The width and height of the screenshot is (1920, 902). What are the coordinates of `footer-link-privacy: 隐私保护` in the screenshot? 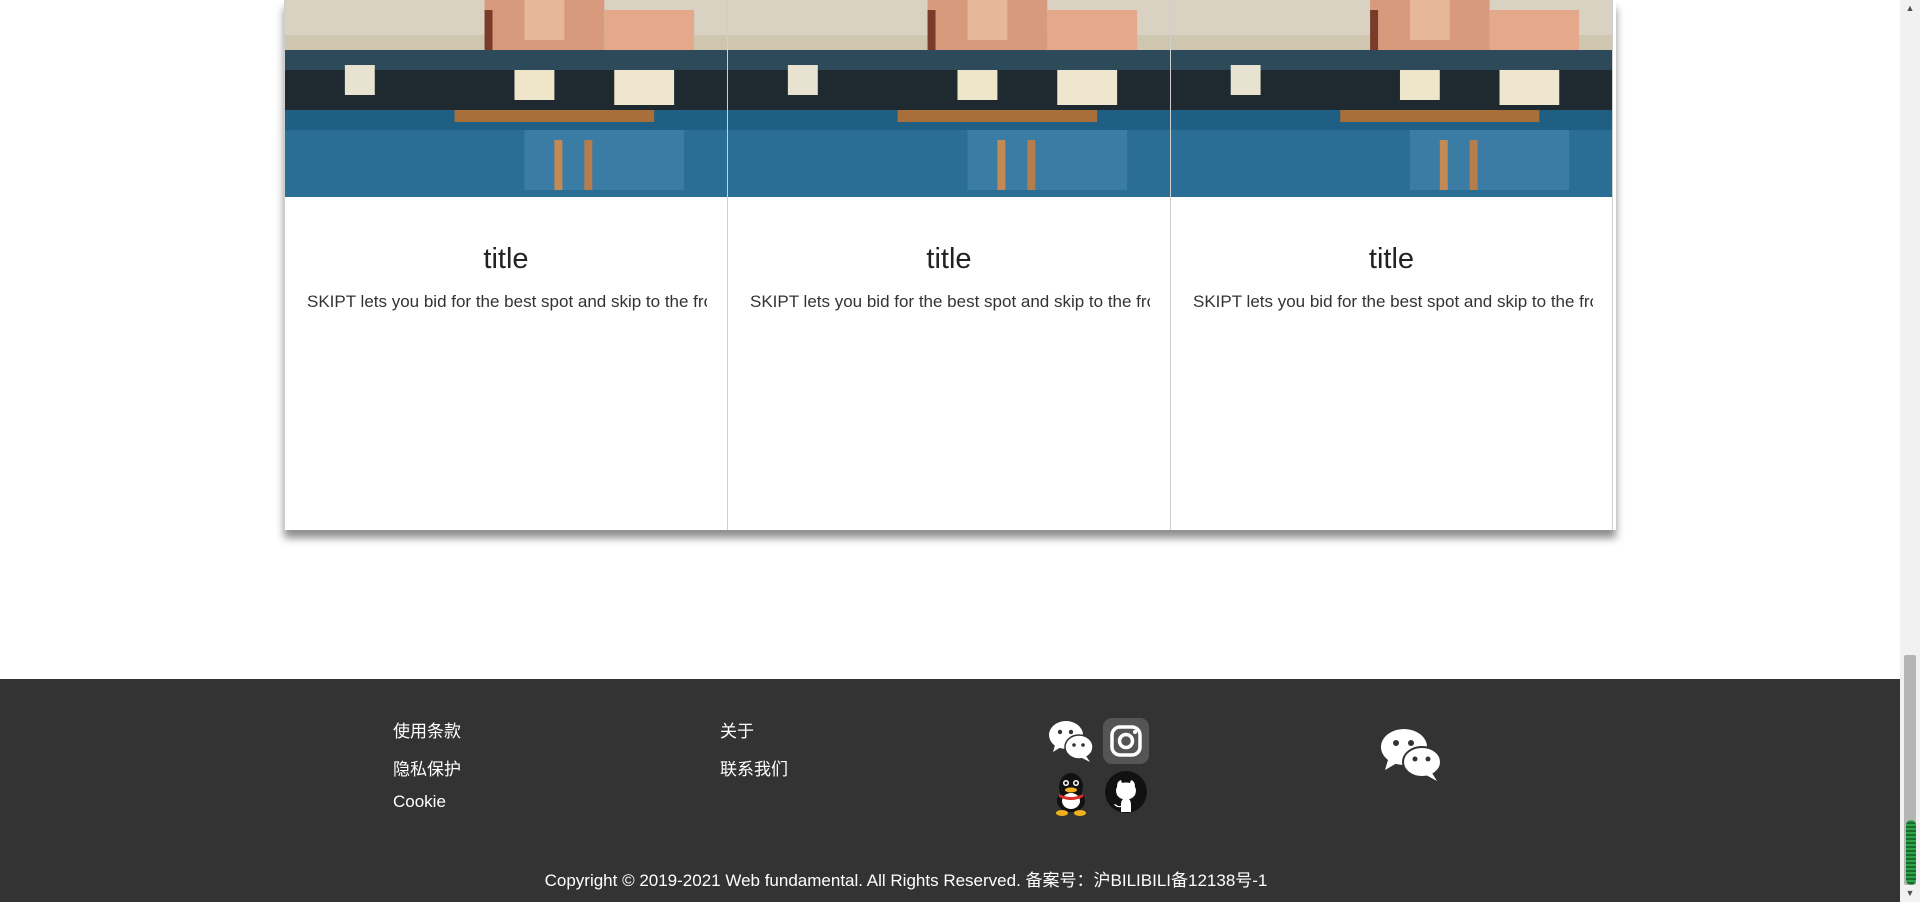 It's located at (427, 767).